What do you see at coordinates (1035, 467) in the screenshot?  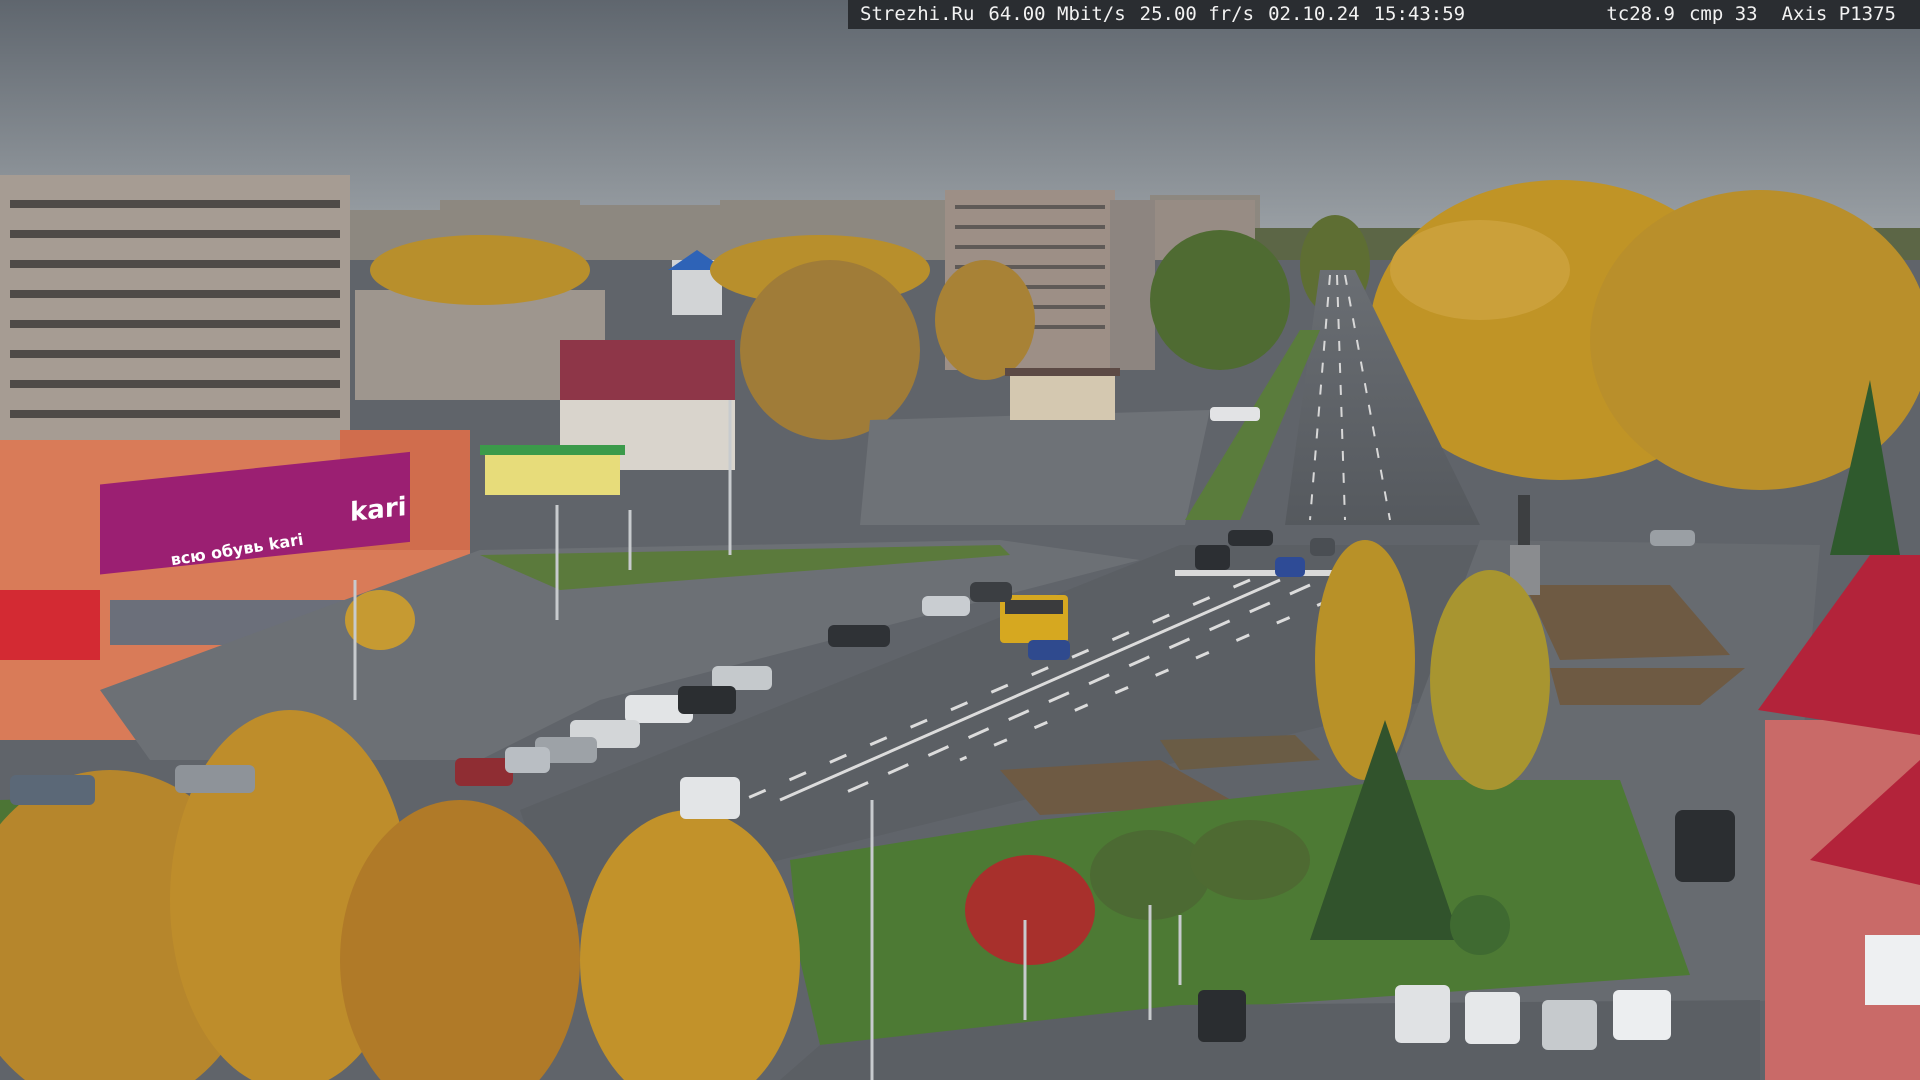 I see `upper-square` at bounding box center [1035, 467].